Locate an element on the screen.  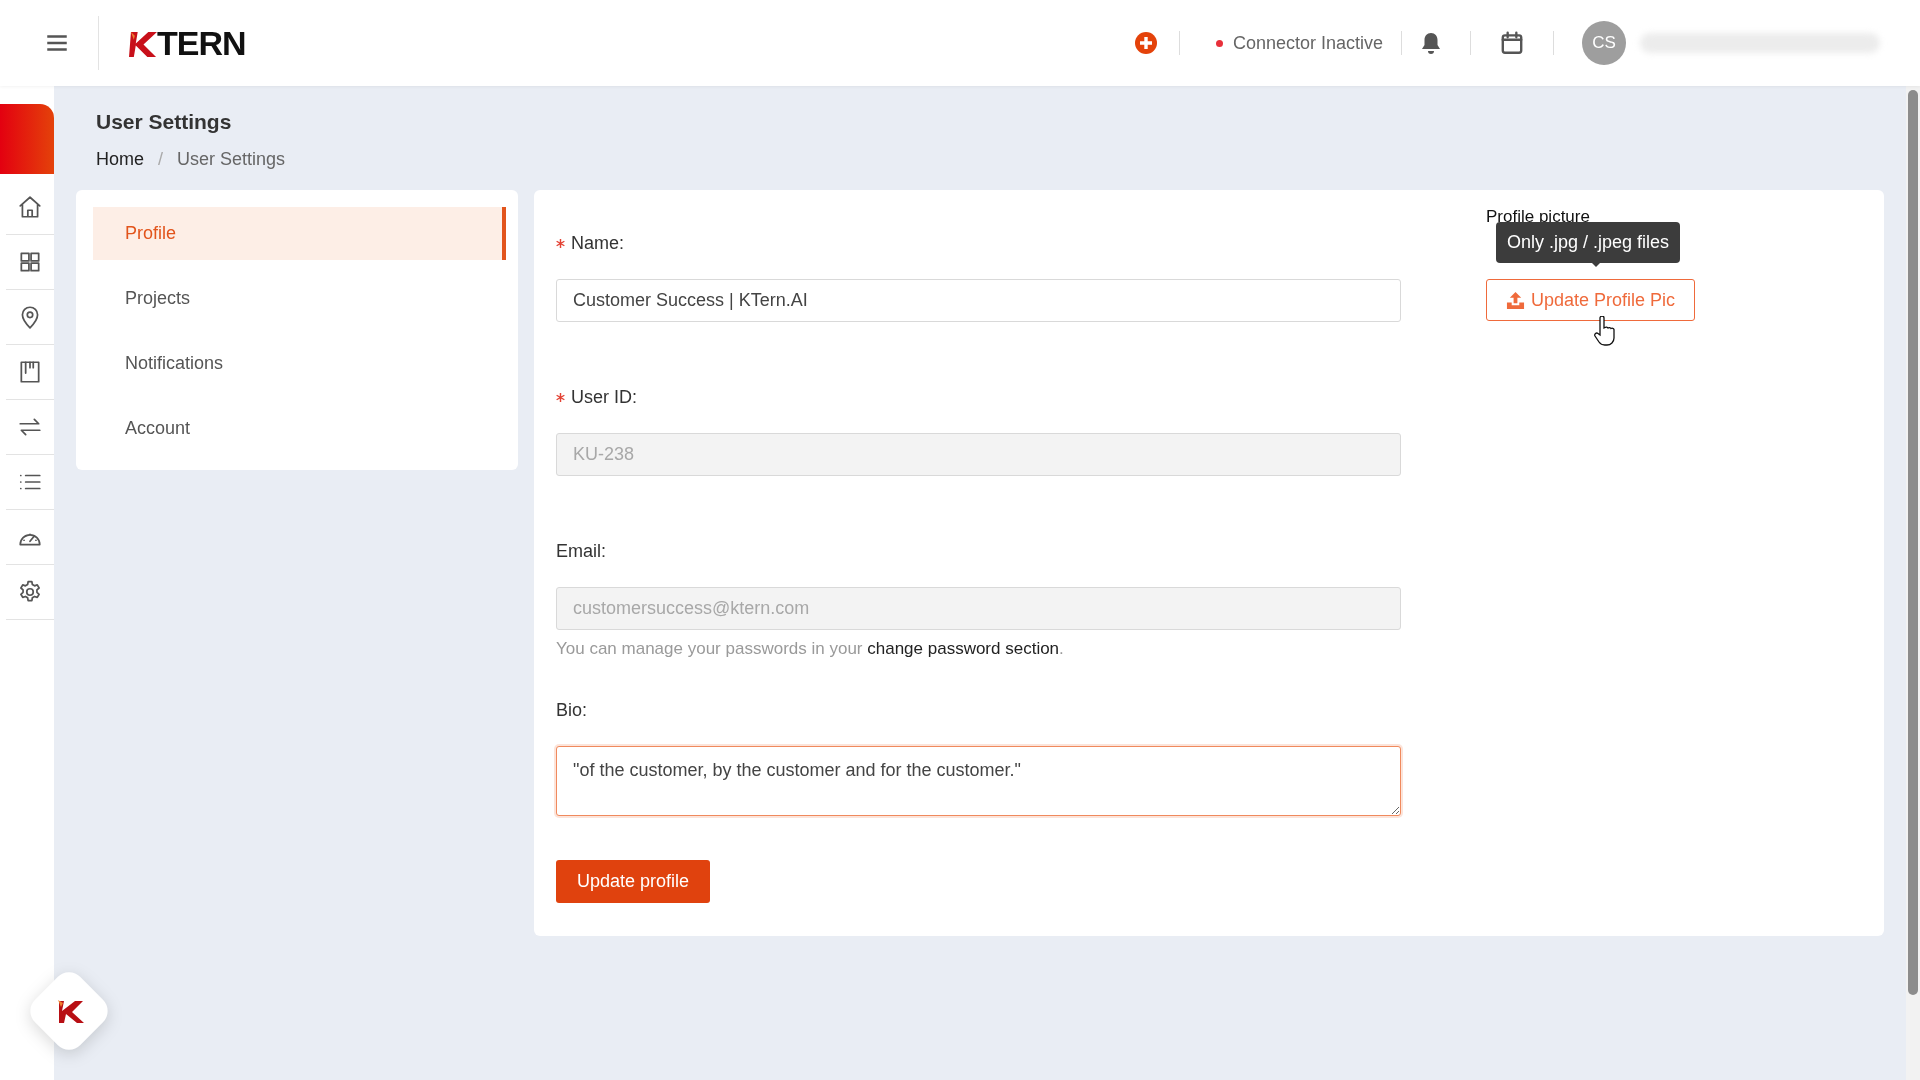
field-label: Name: is located at coordinates (597, 243).